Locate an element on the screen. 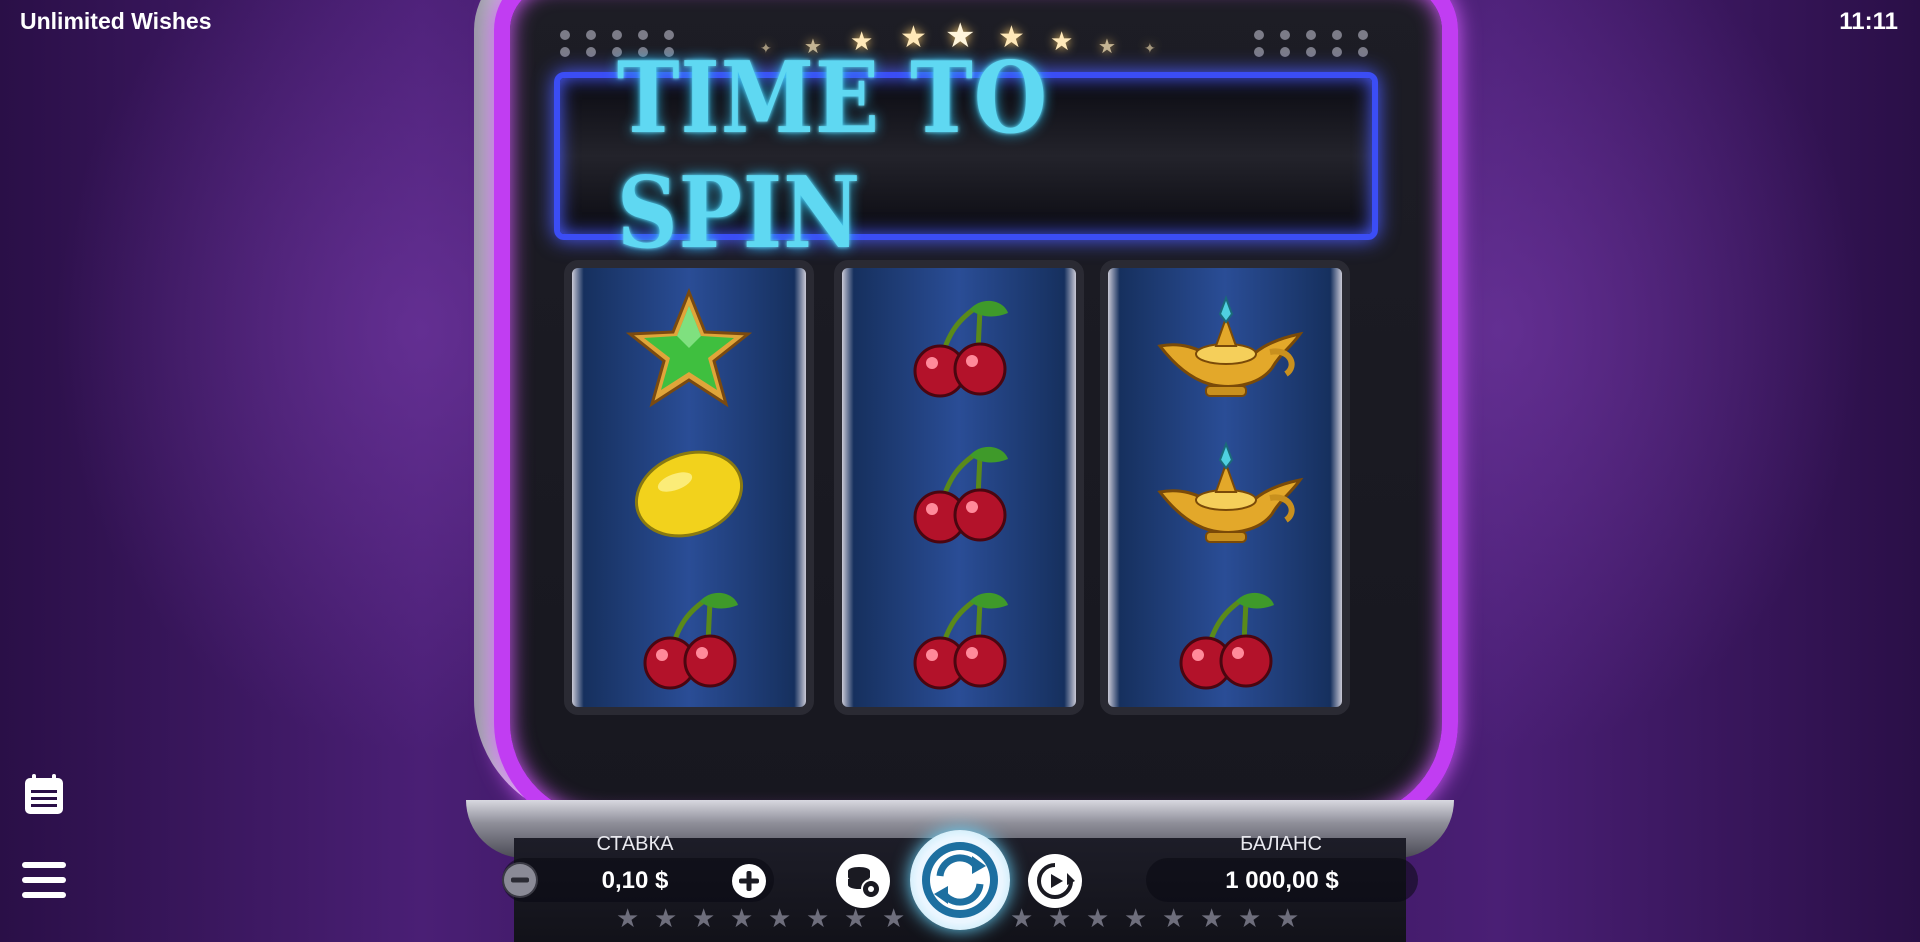 This screenshot has width=1920, height=942. bet-decrease-button is located at coordinates (520, 880).